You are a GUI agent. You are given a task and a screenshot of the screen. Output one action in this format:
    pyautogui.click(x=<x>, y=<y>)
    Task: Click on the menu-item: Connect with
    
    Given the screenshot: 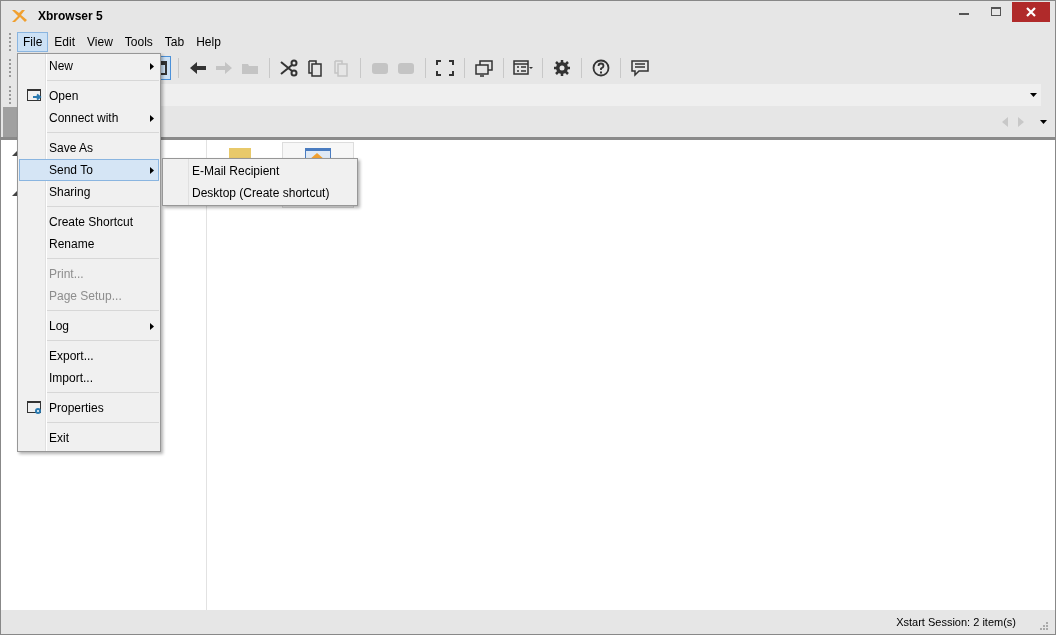 What is the action you would take?
    pyautogui.click(x=89, y=118)
    